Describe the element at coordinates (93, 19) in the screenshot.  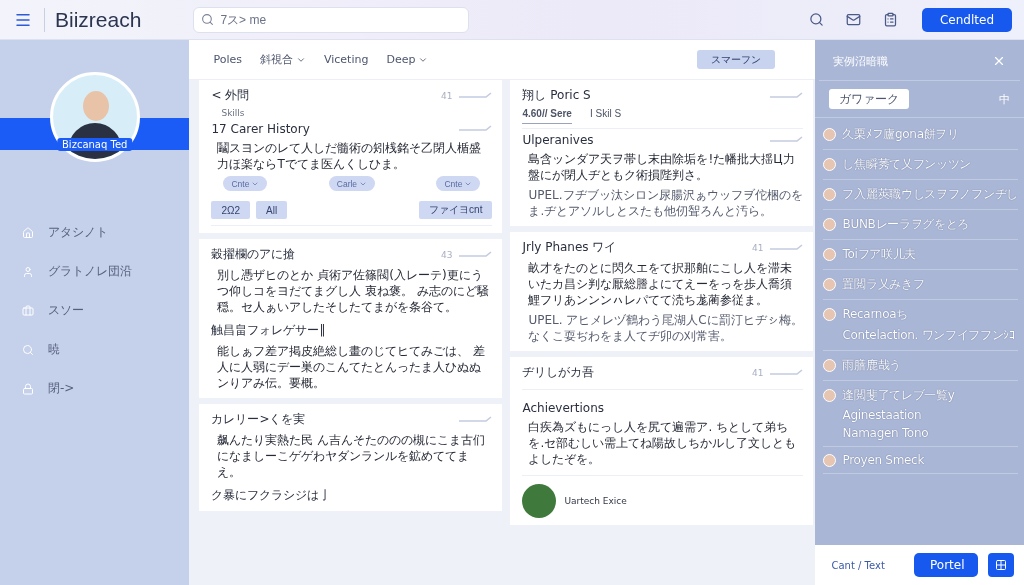
I see `logo: Biizreach` at that location.